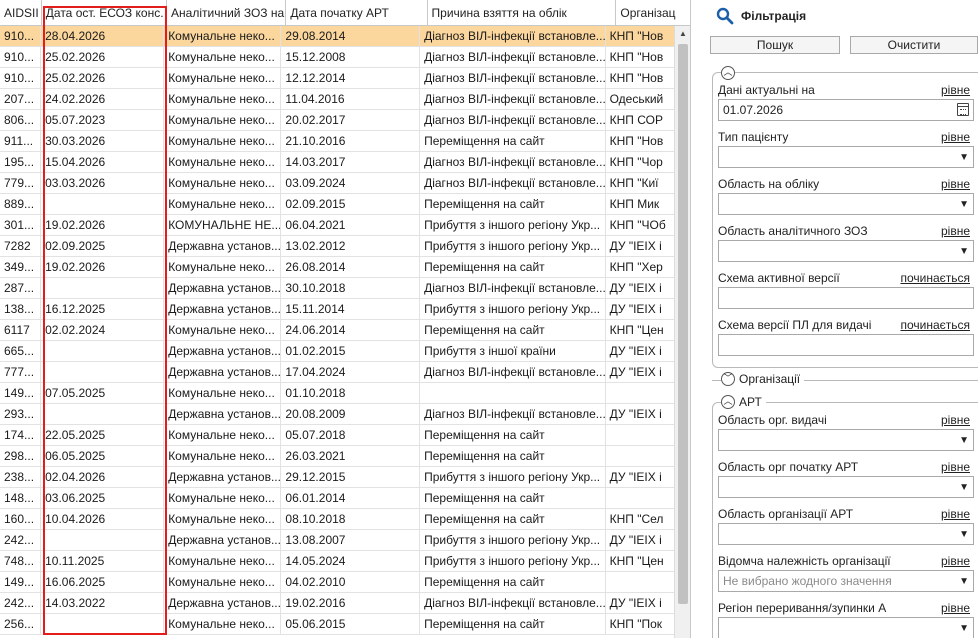 The height and width of the screenshot is (638, 978). What do you see at coordinates (105, 13) in the screenshot?
I see `column-header-last-esoz-consult-date: Дата ост. ЕСОЗ конс.` at bounding box center [105, 13].